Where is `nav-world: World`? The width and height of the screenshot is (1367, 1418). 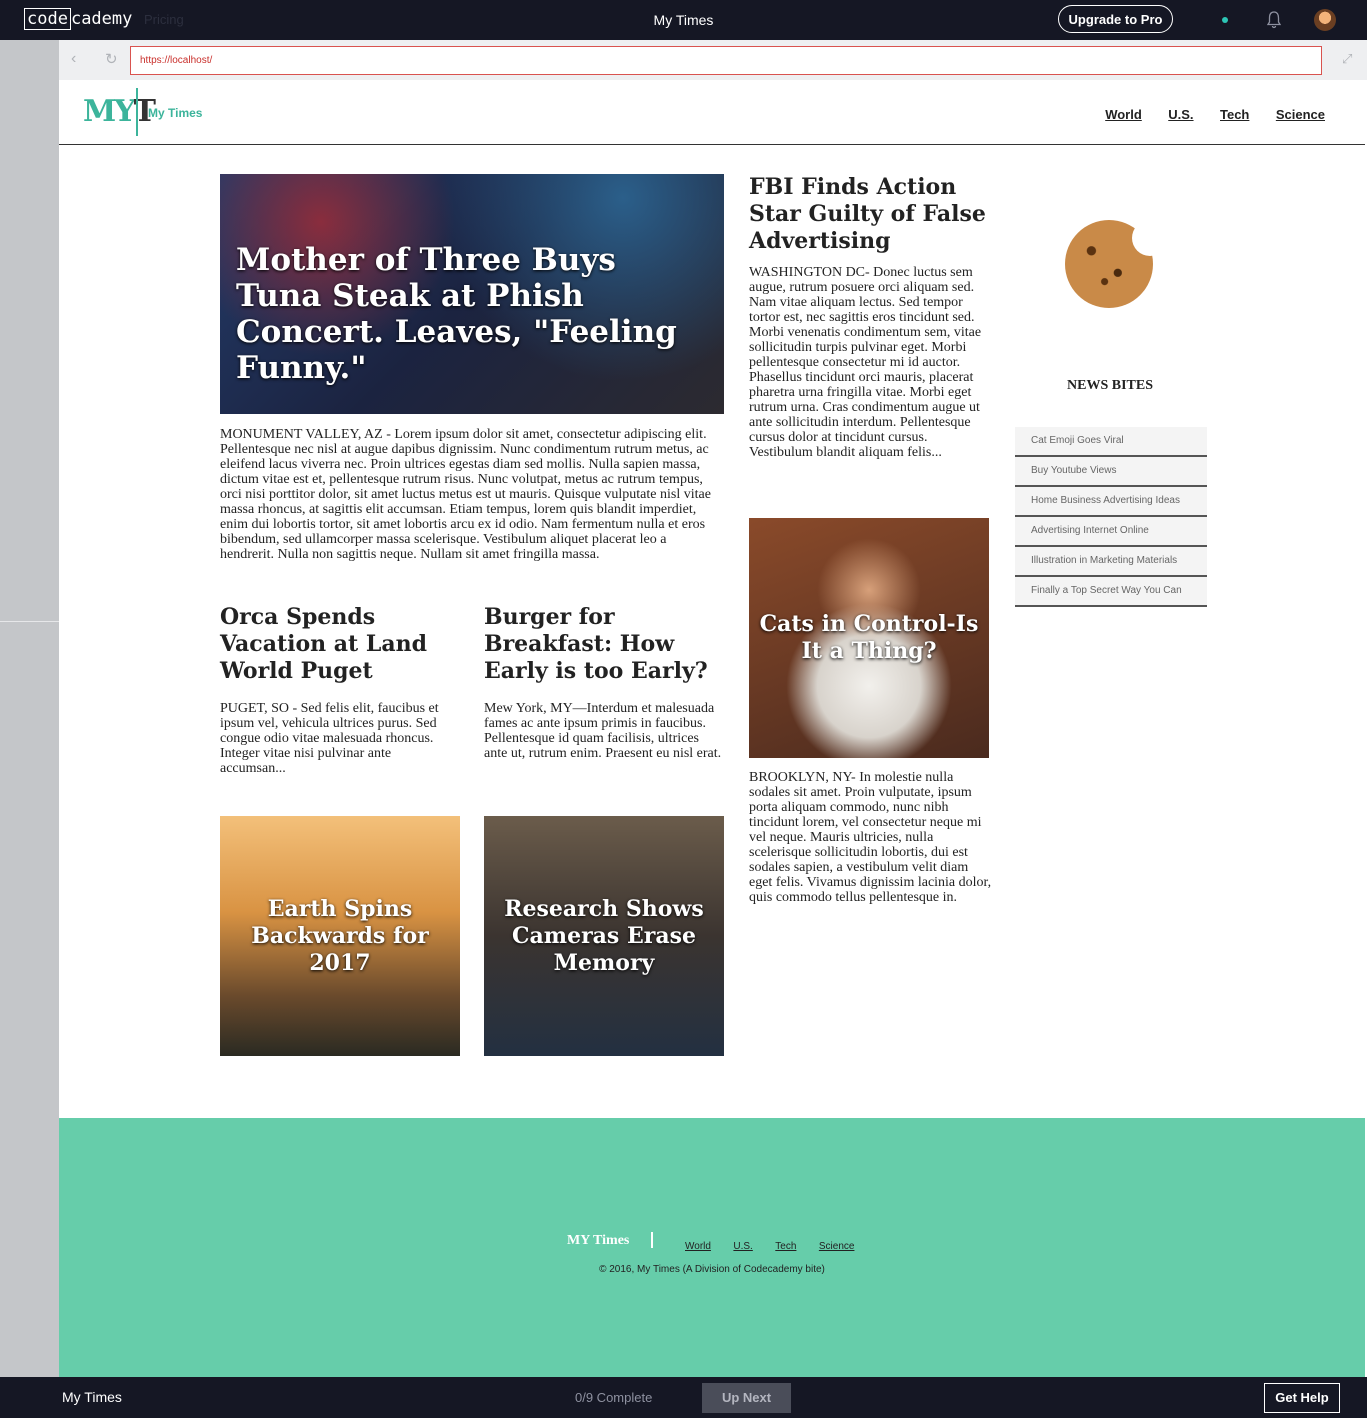
nav-world: World is located at coordinates (1123, 114).